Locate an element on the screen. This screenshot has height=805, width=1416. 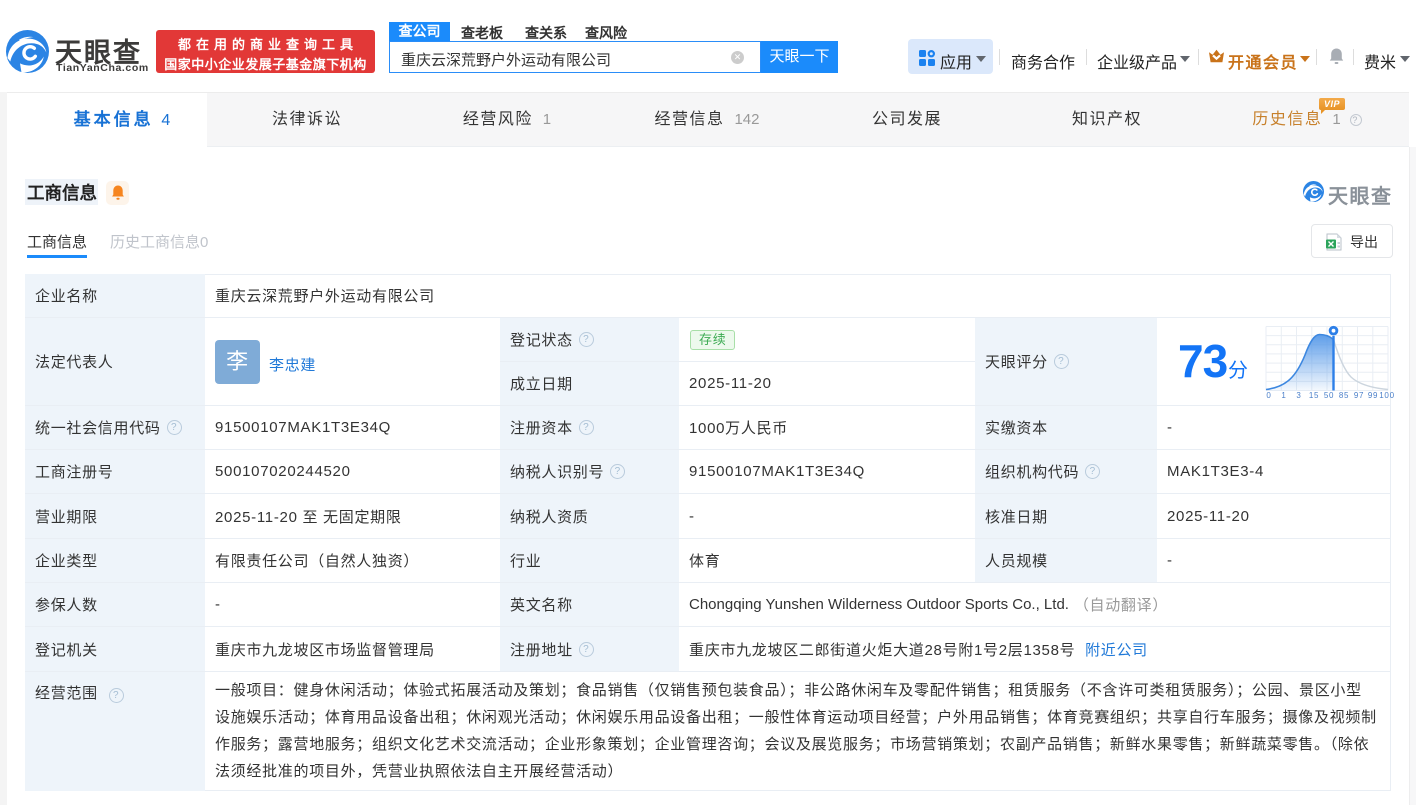
svg-text: 50 is located at coordinates (1329, 395).